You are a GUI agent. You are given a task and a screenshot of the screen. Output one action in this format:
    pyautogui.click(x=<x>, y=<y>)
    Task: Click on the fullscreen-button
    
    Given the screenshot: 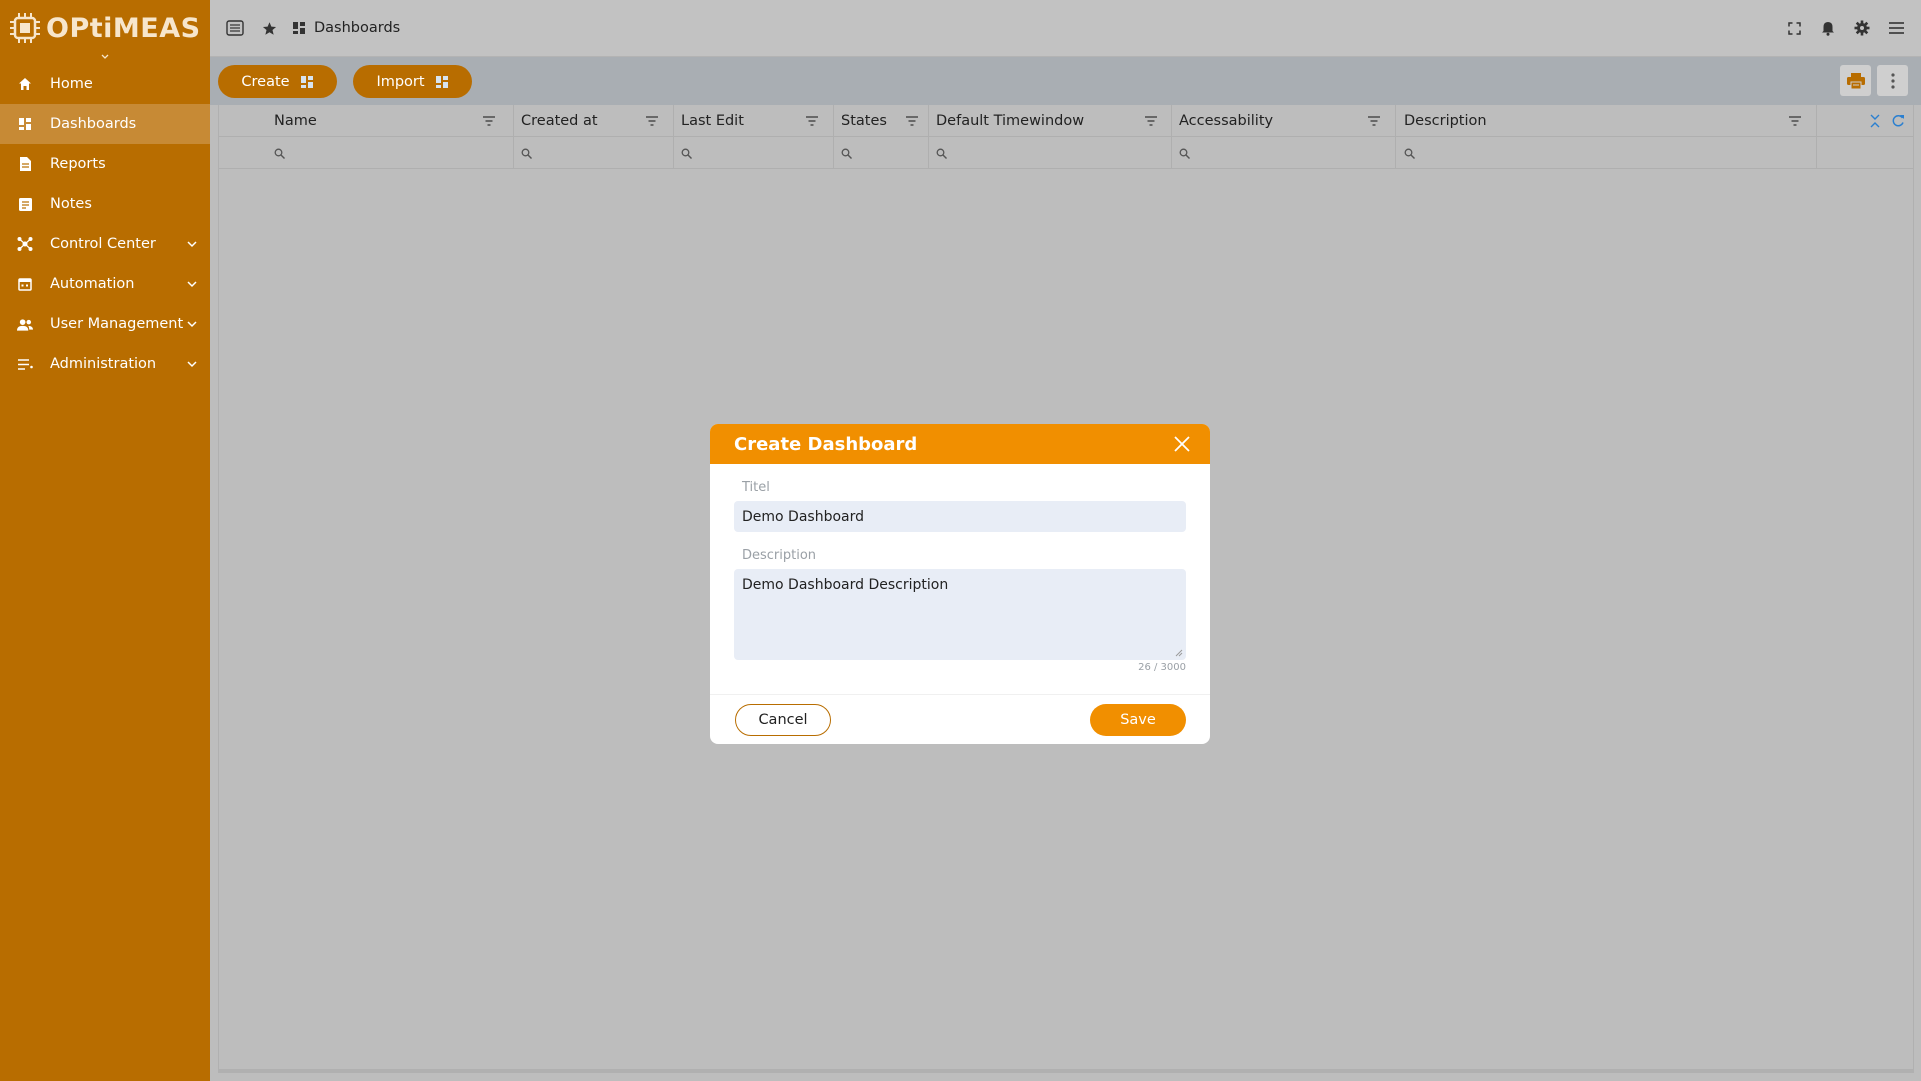 What is the action you would take?
    pyautogui.click(x=1794, y=28)
    